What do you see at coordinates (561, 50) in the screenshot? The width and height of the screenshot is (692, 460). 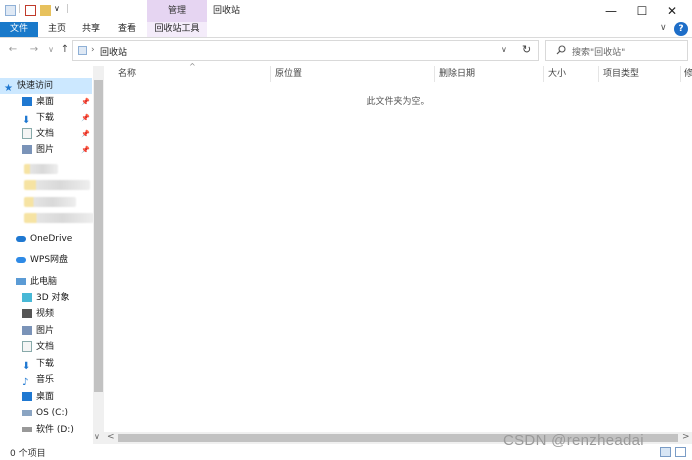 I see `search-icon` at bounding box center [561, 50].